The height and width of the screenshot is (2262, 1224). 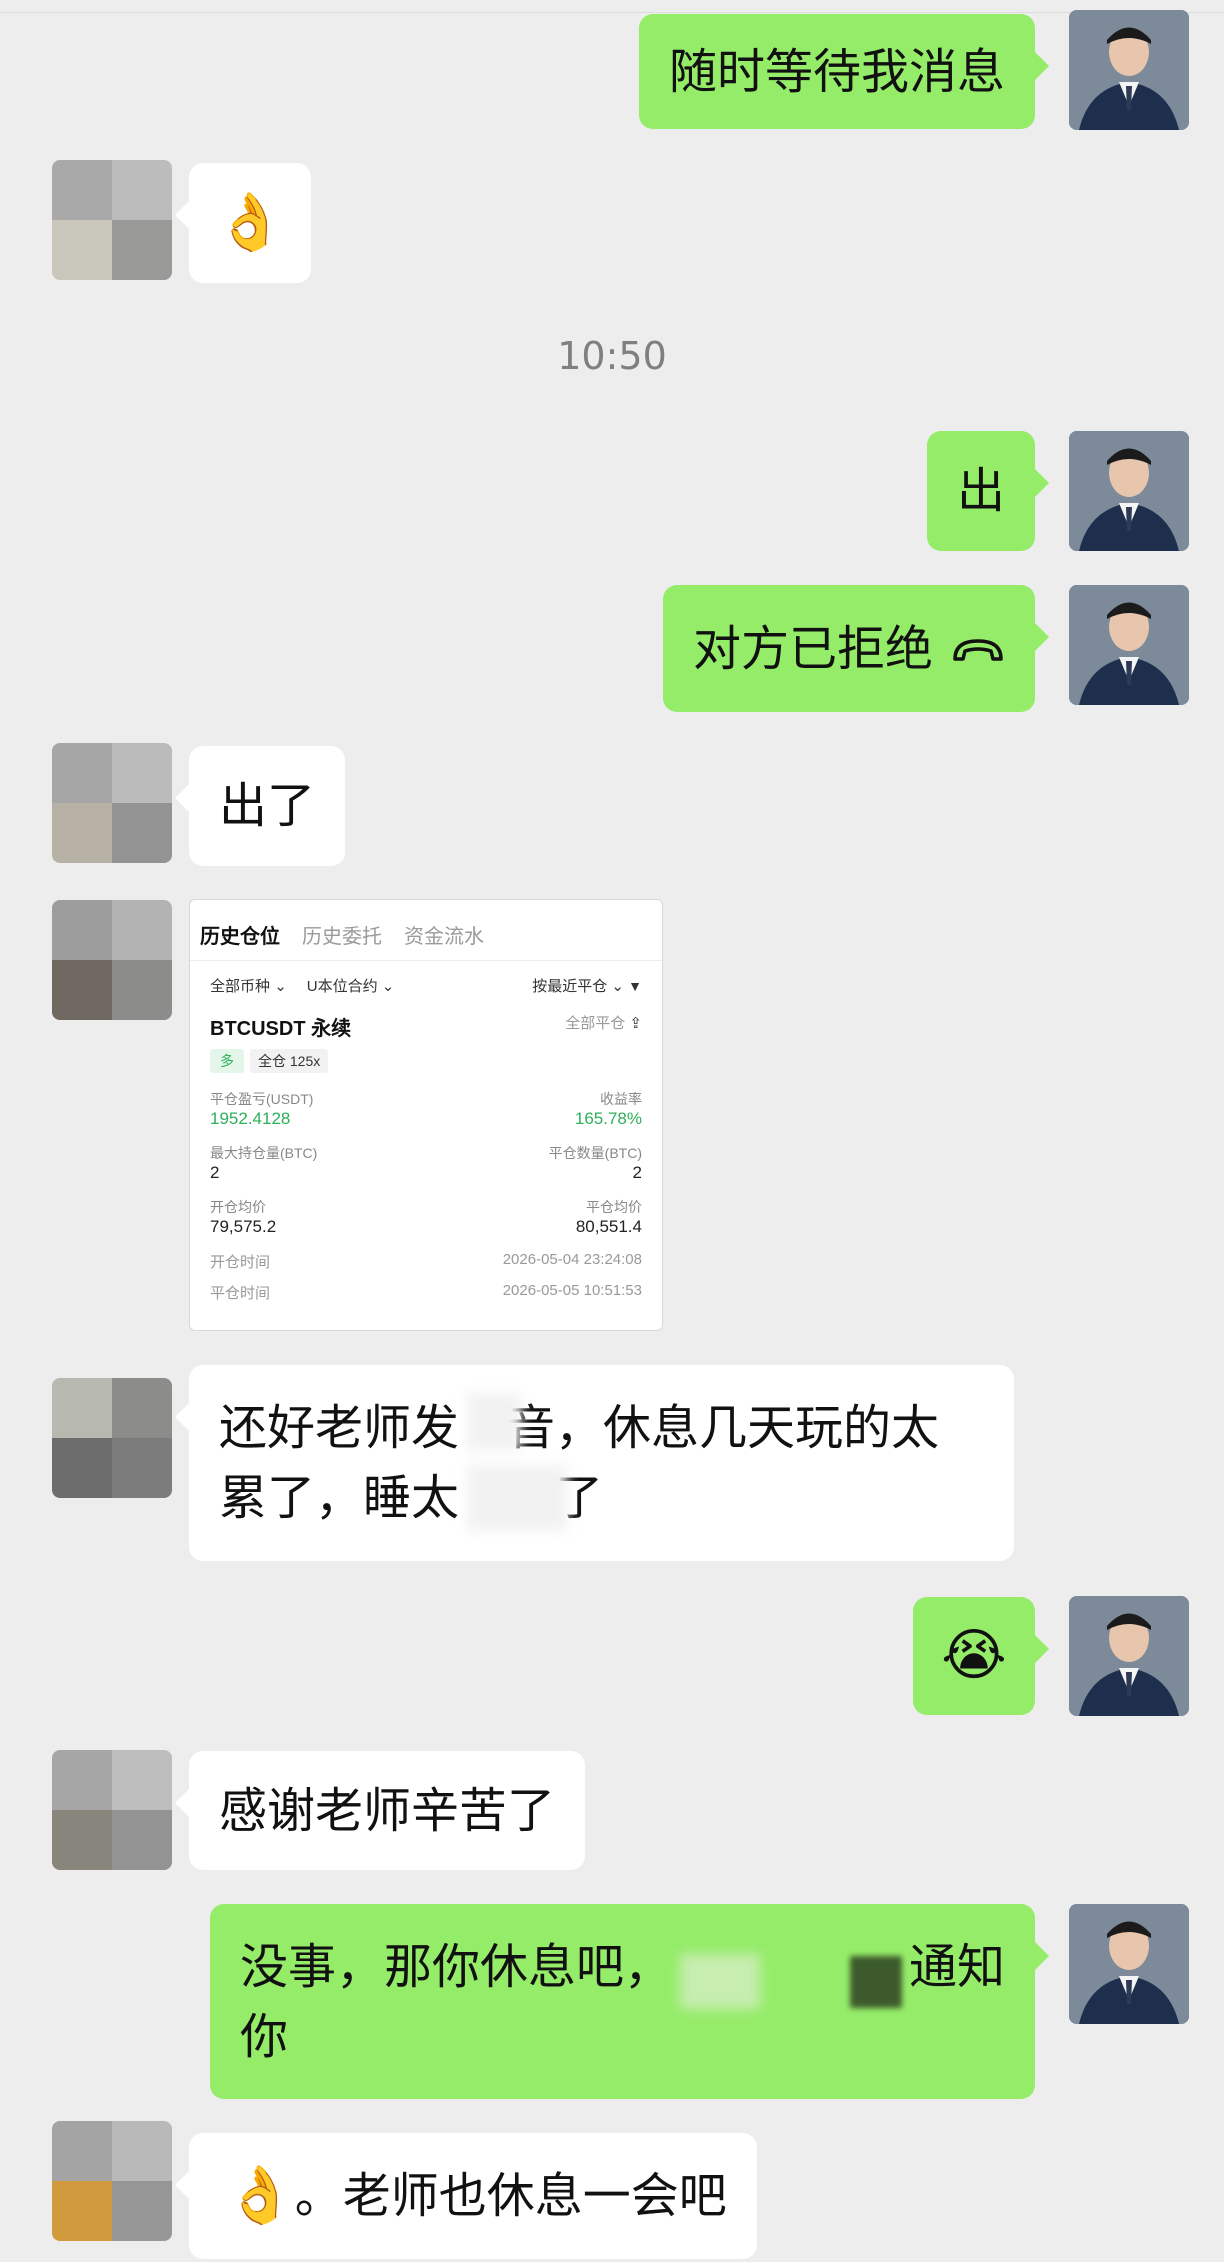 I want to click on message-text: 随时等待我消息, so click(x=836, y=71).